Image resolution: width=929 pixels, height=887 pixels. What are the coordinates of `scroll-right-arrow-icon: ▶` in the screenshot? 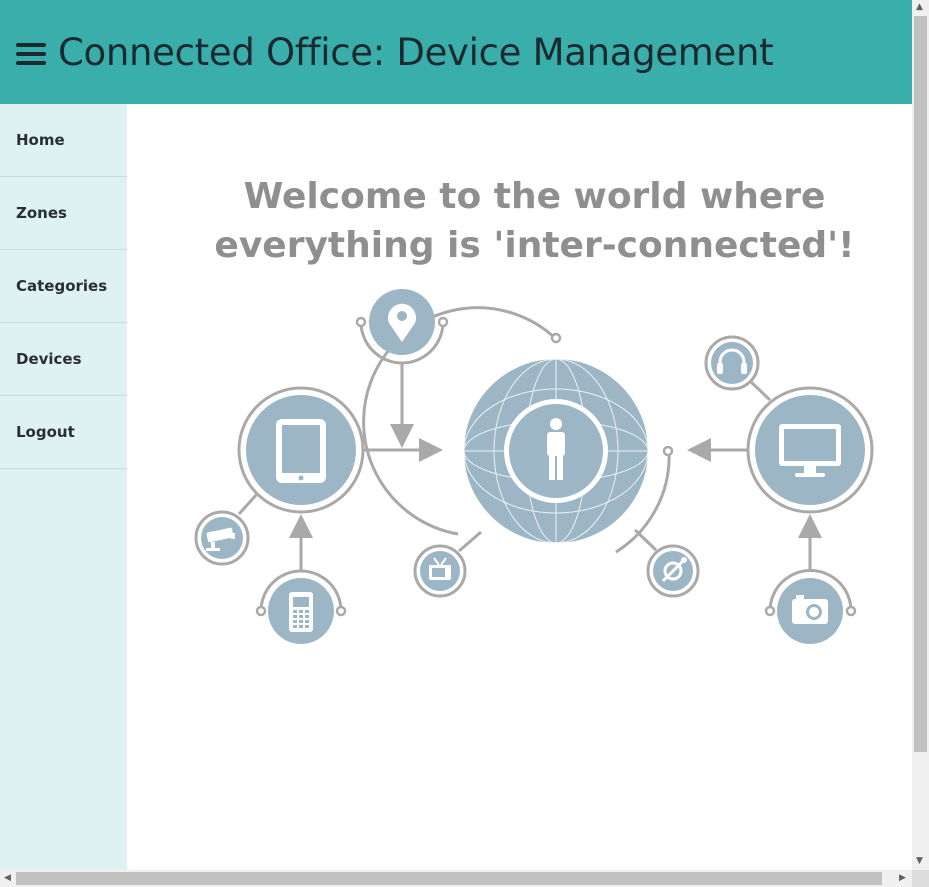 It's located at (902, 878).